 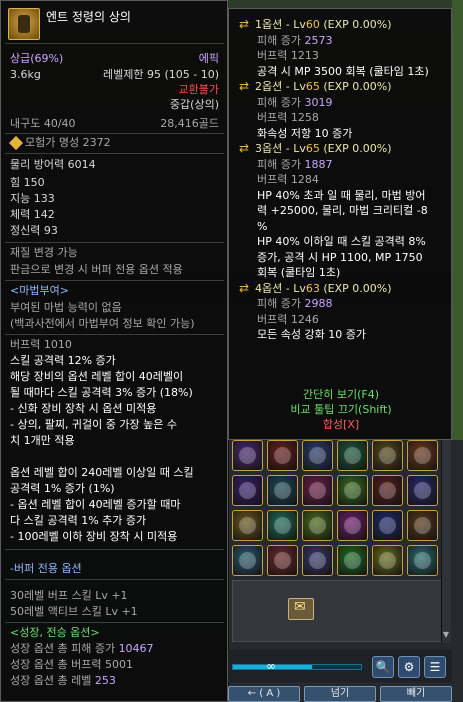 What do you see at coordinates (295, 40) in the screenshot?
I see `option-damage: 피해 증가 2573` at bounding box center [295, 40].